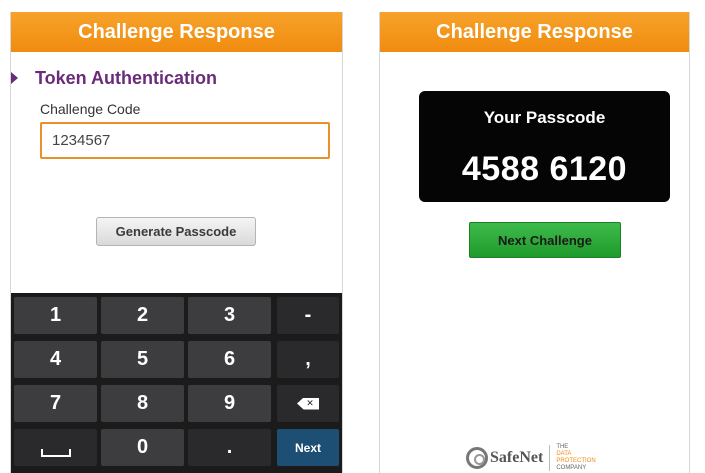  I want to click on key-1: 1, so click(55, 315).